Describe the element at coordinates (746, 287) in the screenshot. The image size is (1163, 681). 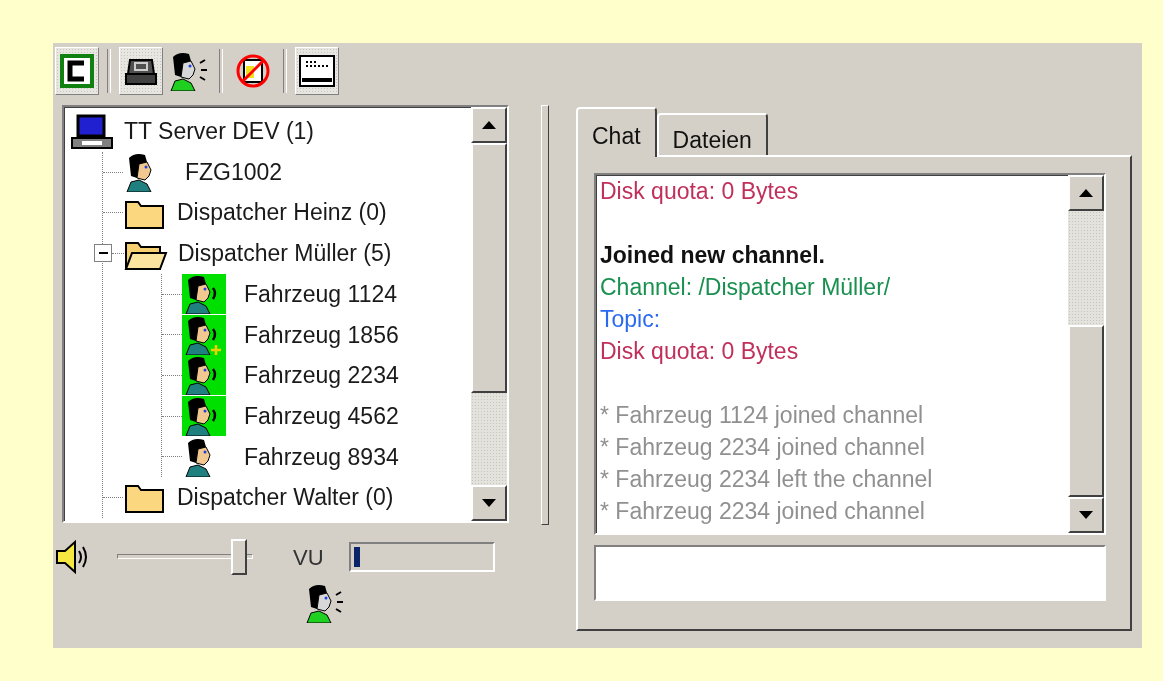
I see `channel-message: Channel: /Dispatcher Müller/` at that location.